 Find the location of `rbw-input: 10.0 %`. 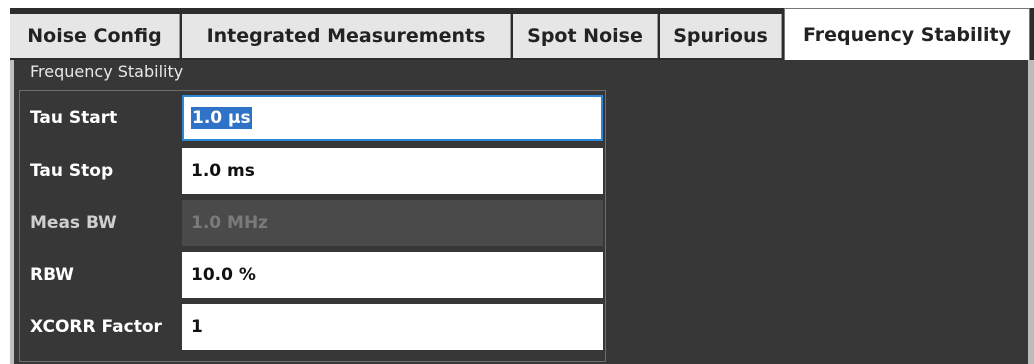

rbw-input: 10.0 % is located at coordinates (392, 275).